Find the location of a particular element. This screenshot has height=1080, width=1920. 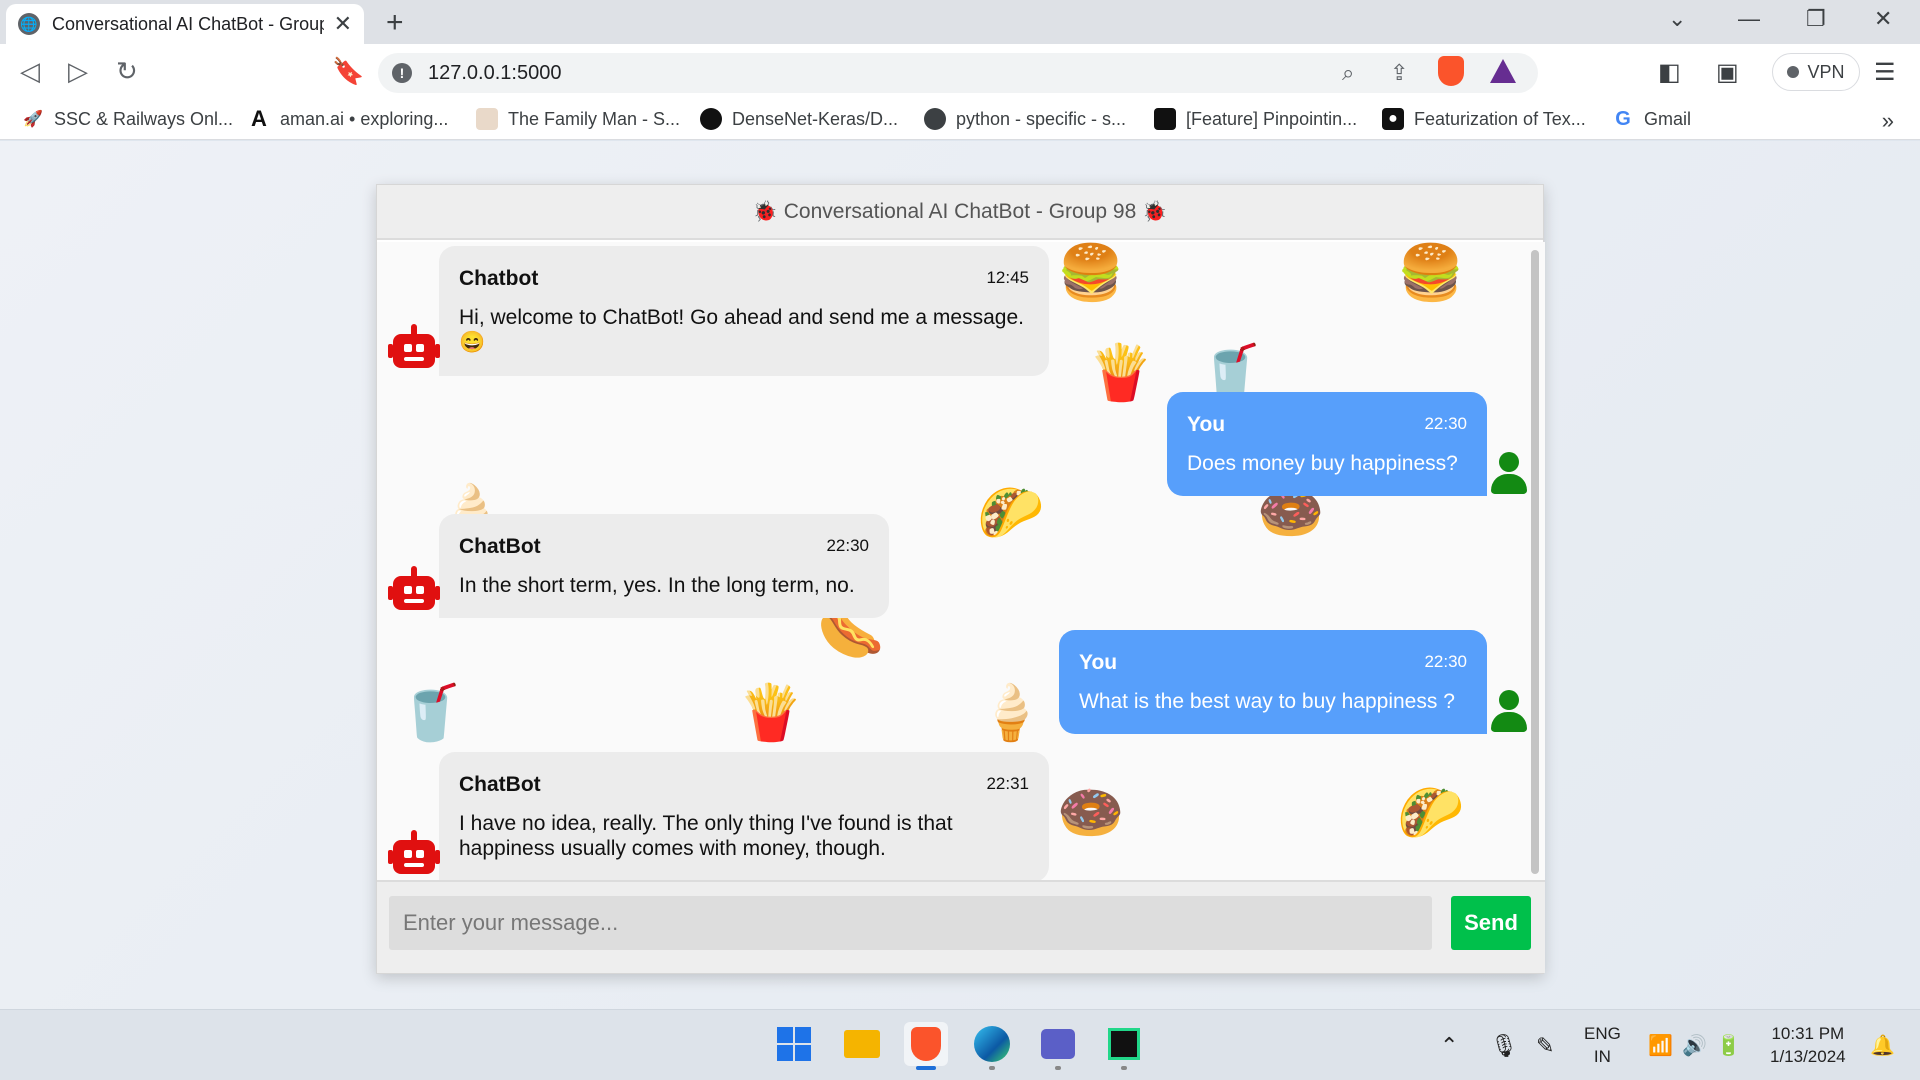

folder-icon is located at coordinates (862, 1044).